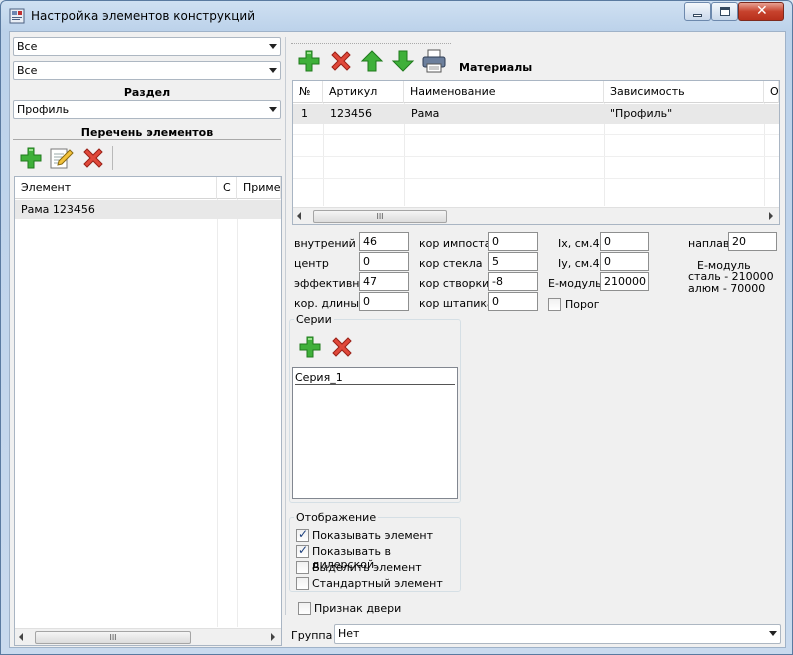  Describe the element at coordinates (309, 61) in the screenshot. I see `add-material-button` at that location.